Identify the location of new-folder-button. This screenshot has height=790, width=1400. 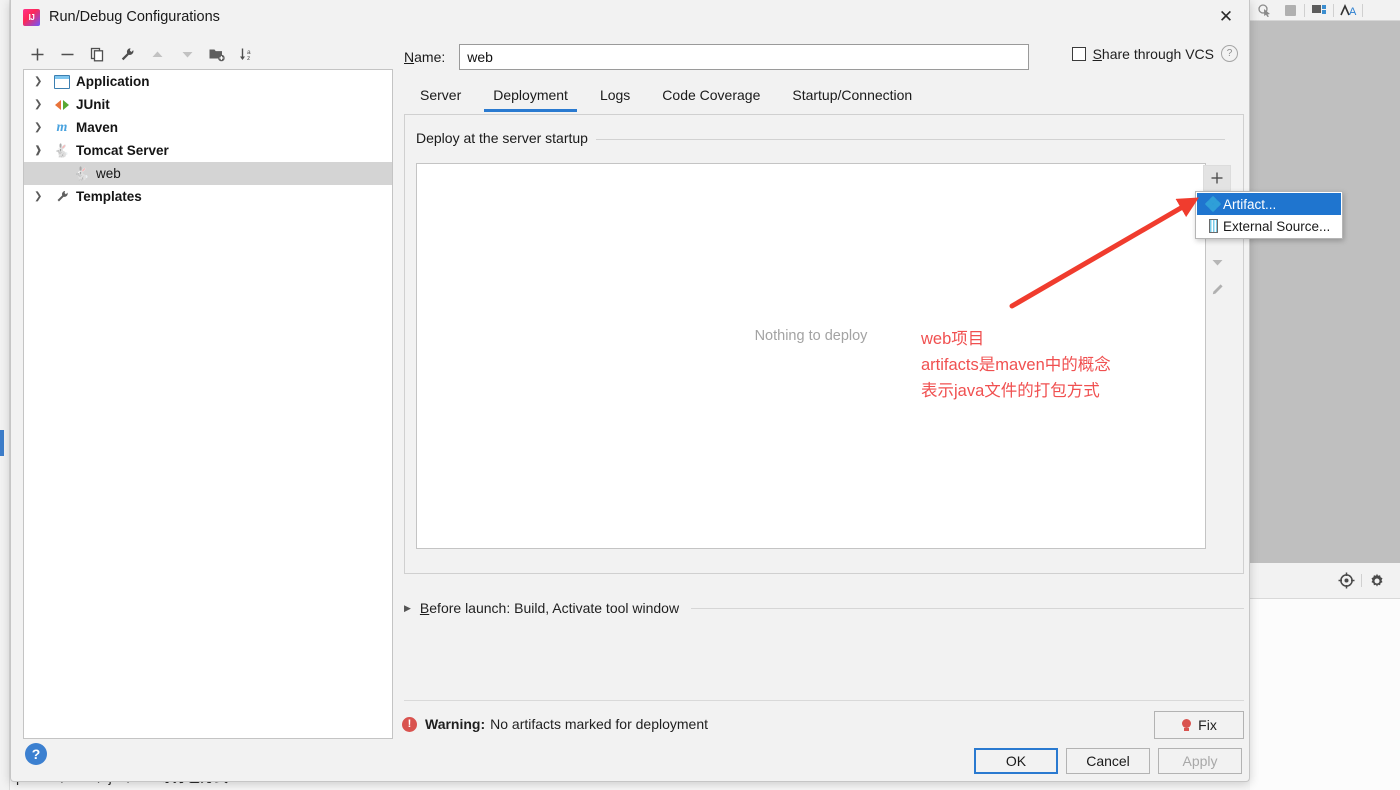
(217, 54).